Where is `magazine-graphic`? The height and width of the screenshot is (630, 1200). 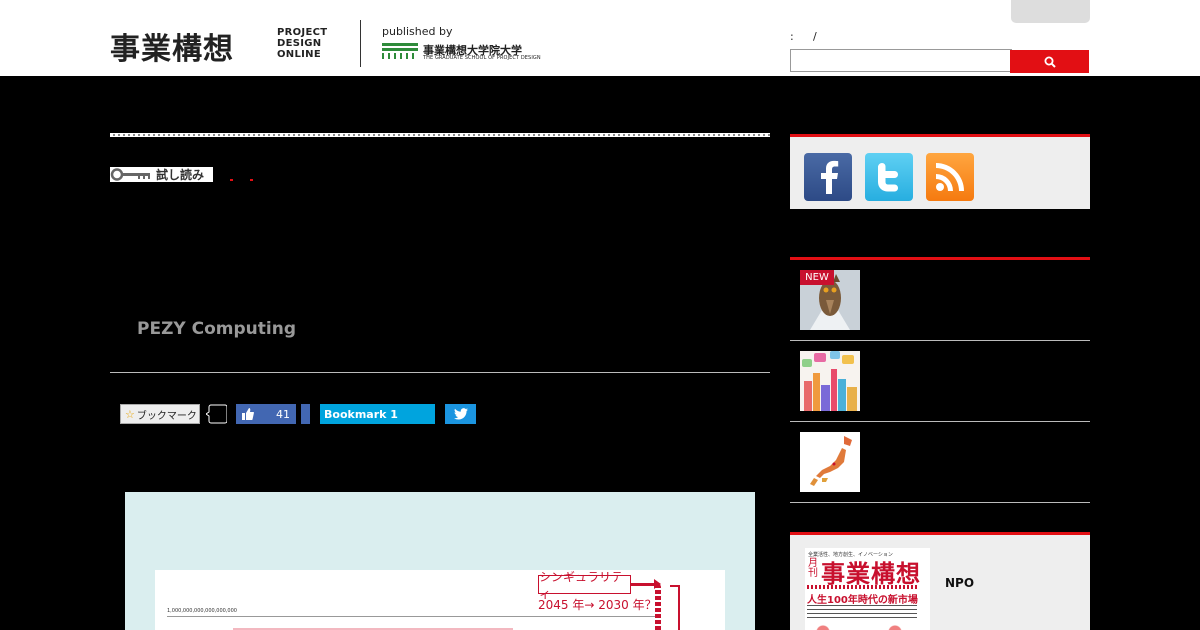
magazine-graphic is located at coordinates (865, 627).